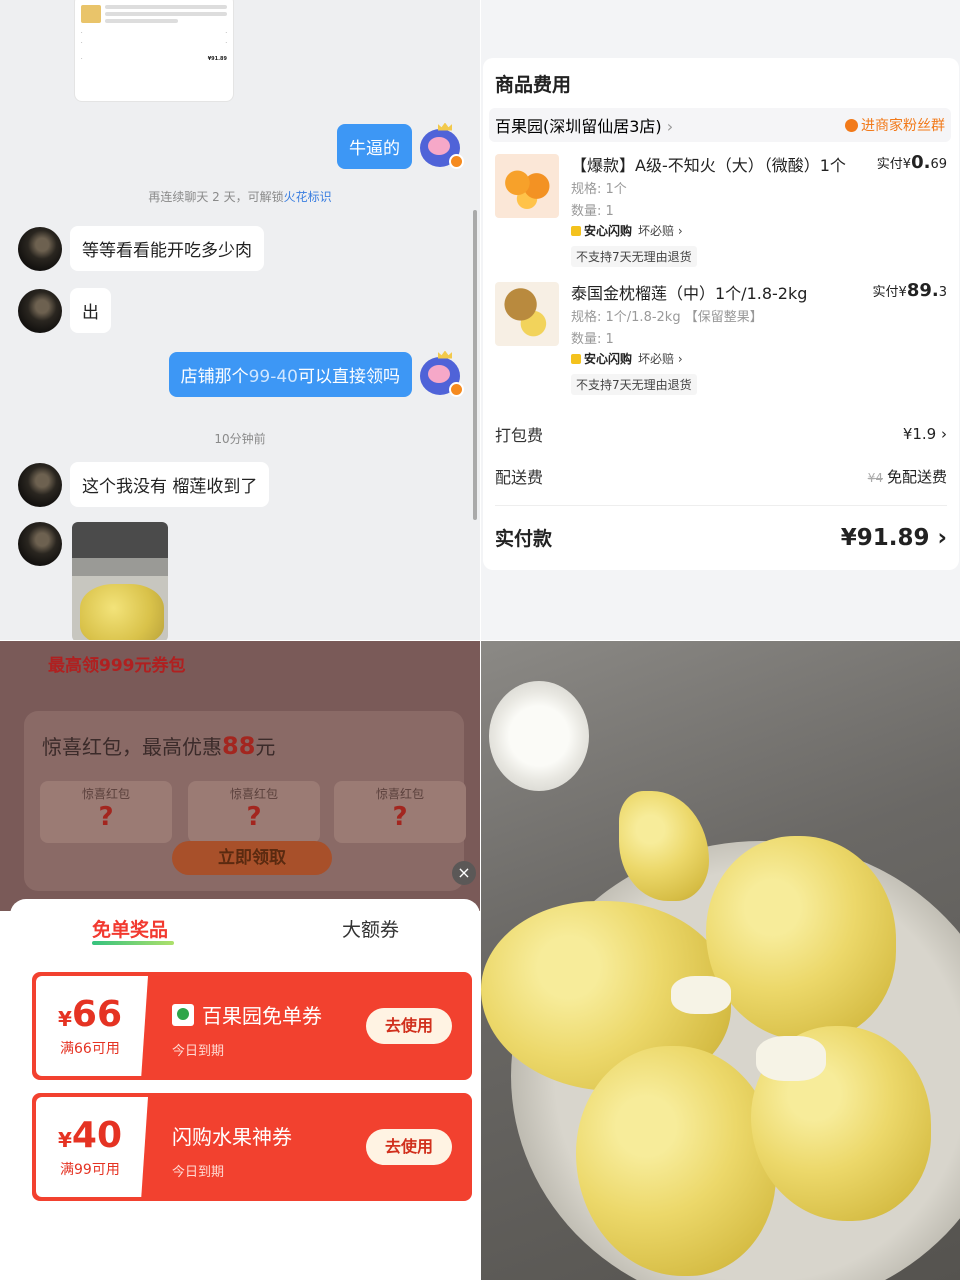 Image resolution: width=960 pixels, height=1280 pixels. What do you see at coordinates (90, 1049) in the screenshot?
I see `coupon-condition: 满66可用` at bounding box center [90, 1049].